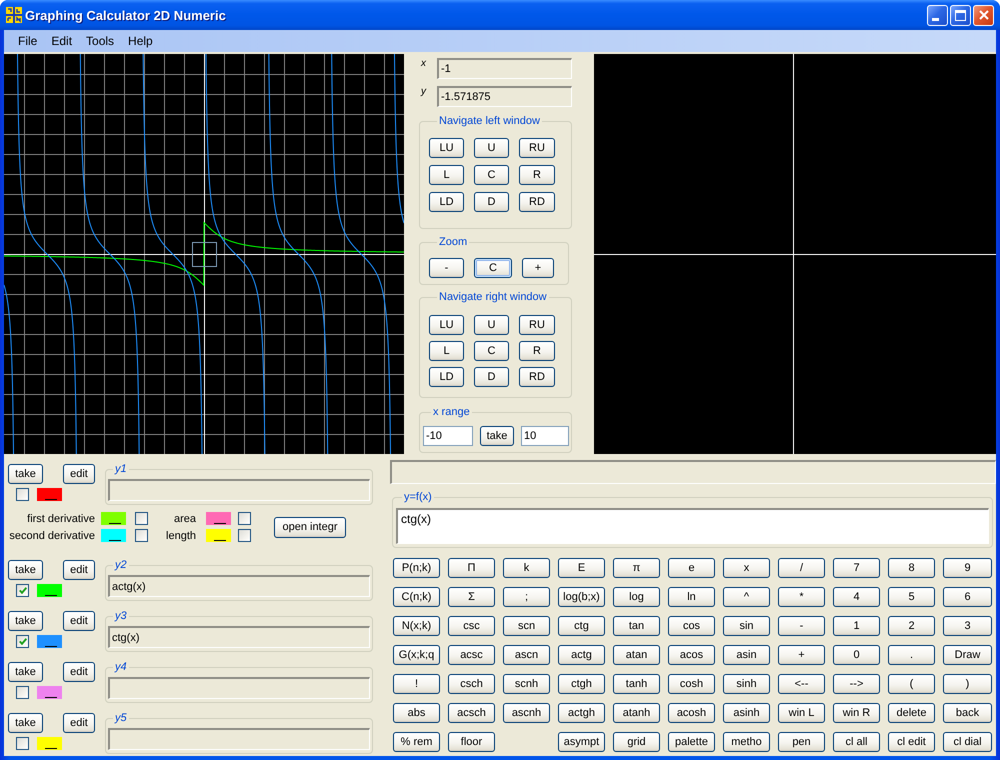  Describe the element at coordinates (960, 15) in the screenshot. I see `maximize-button` at that location.